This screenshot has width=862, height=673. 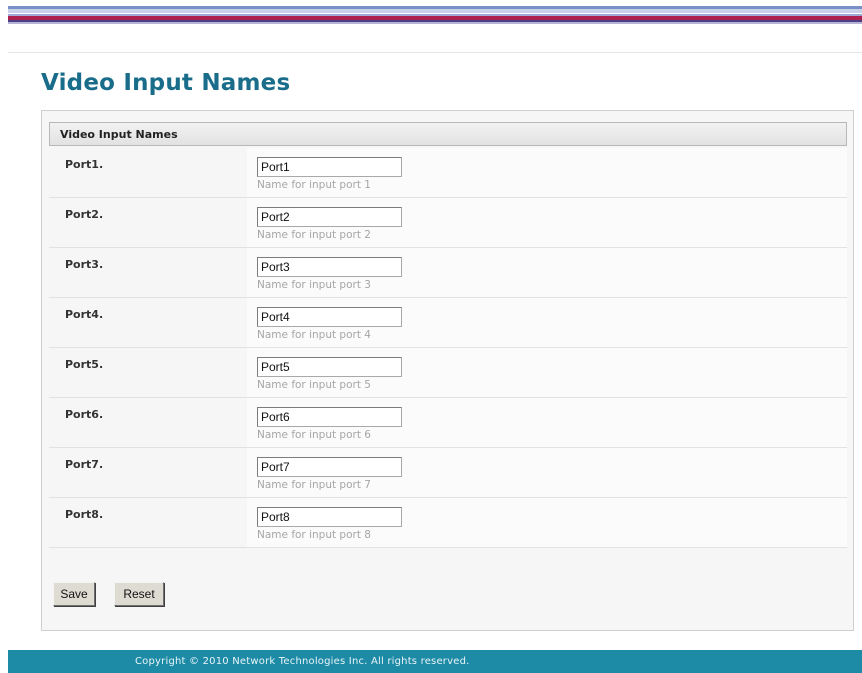 What do you see at coordinates (435, 52) in the screenshot?
I see `header-divider` at bounding box center [435, 52].